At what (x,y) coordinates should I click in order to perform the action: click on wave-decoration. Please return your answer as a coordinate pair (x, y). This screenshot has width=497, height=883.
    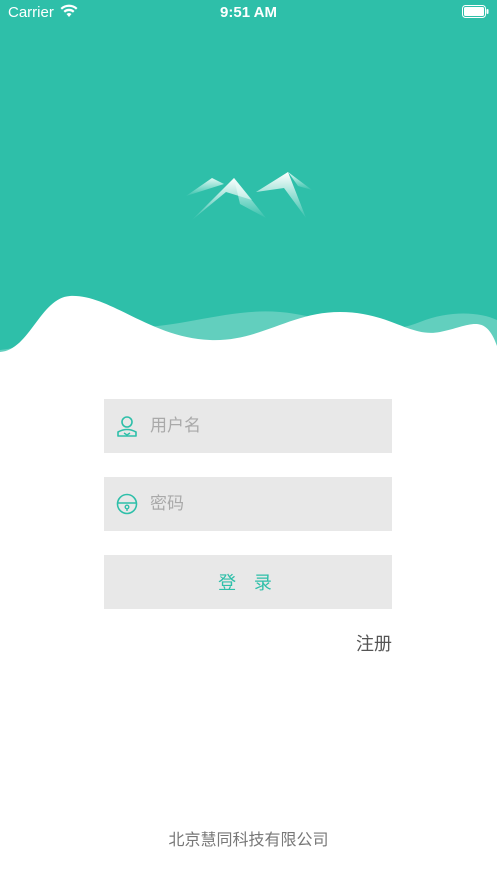
    Looking at the image, I should click on (248, 327).